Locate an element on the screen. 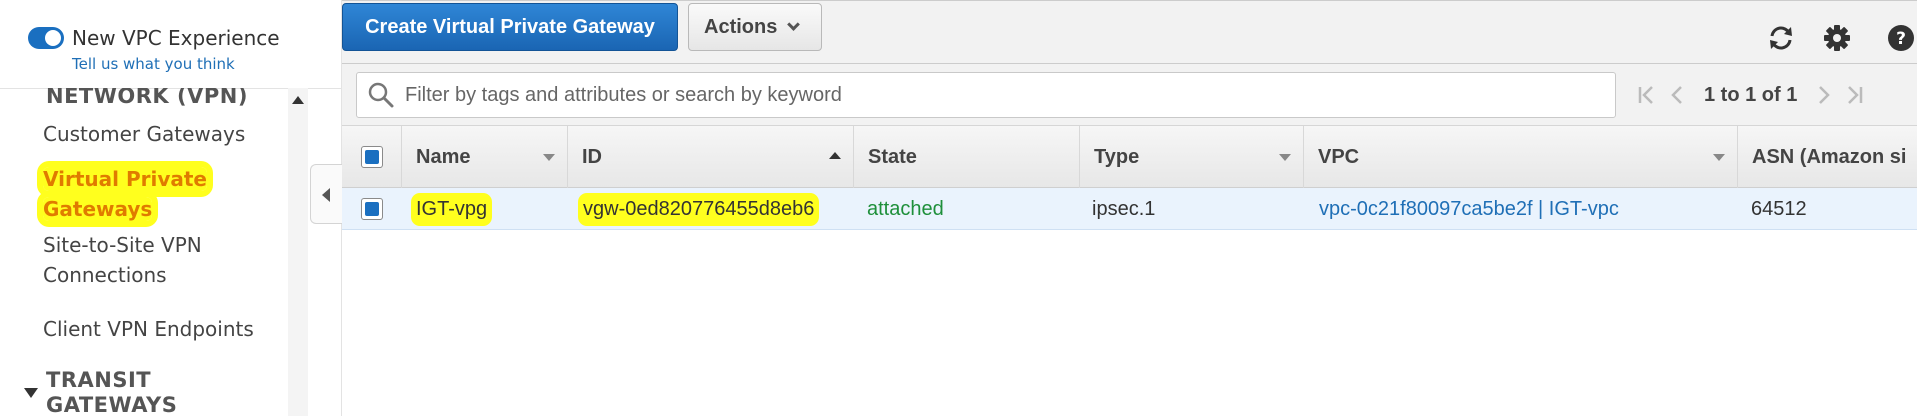 The image size is (1917, 416). pagination: 1 to 1 of 1 is located at coordinates (1750, 95).